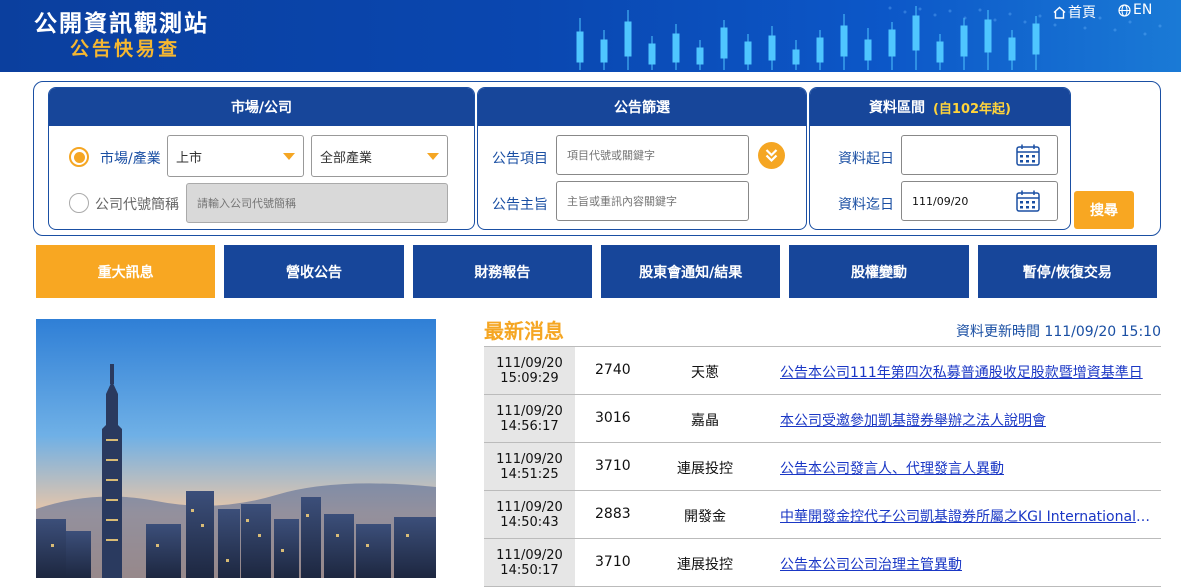 The width and height of the screenshot is (1181, 587). What do you see at coordinates (261, 107) in the screenshot?
I see `market-company-heading: 市場/公司` at bounding box center [261, 107].